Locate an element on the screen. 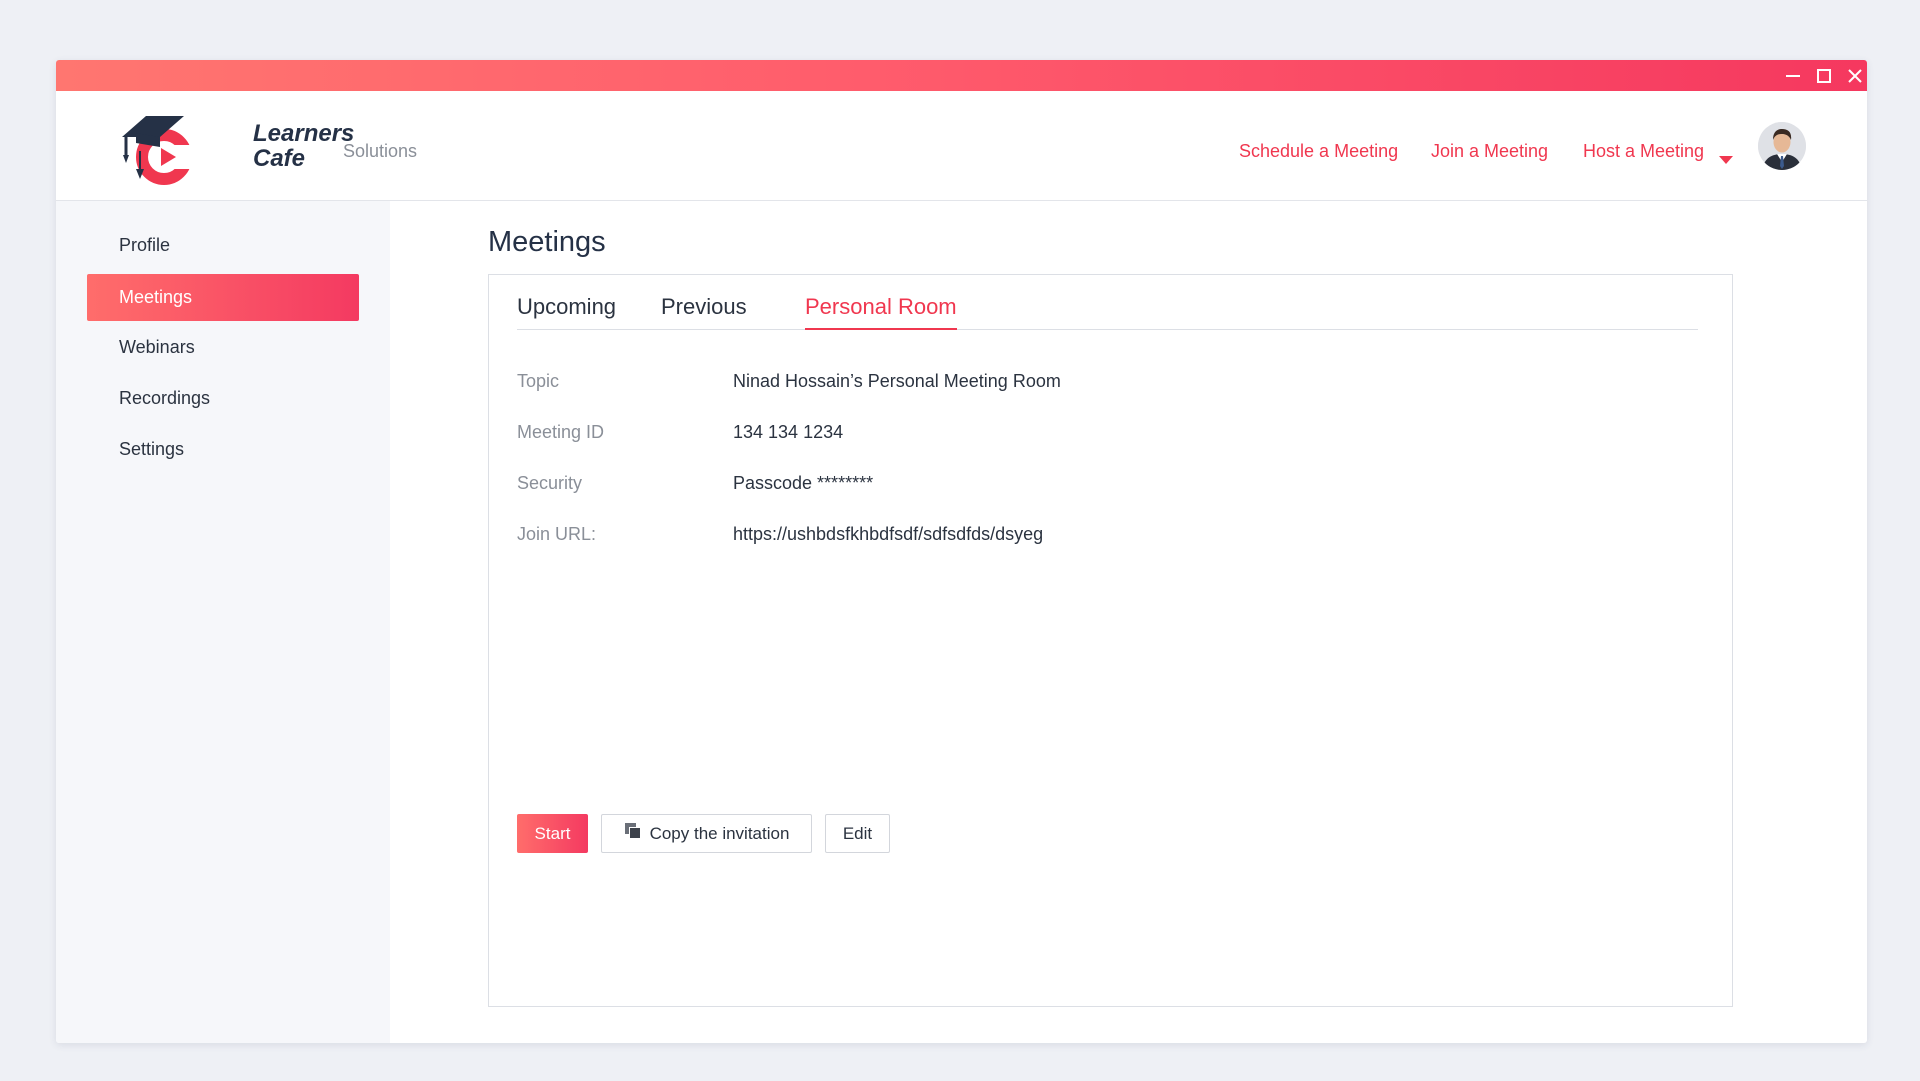 Image resolution: width=1920 pixels, height=1081 pixels. host-meeting-link: Host a Meeting is located at coordinates (1643, 151).